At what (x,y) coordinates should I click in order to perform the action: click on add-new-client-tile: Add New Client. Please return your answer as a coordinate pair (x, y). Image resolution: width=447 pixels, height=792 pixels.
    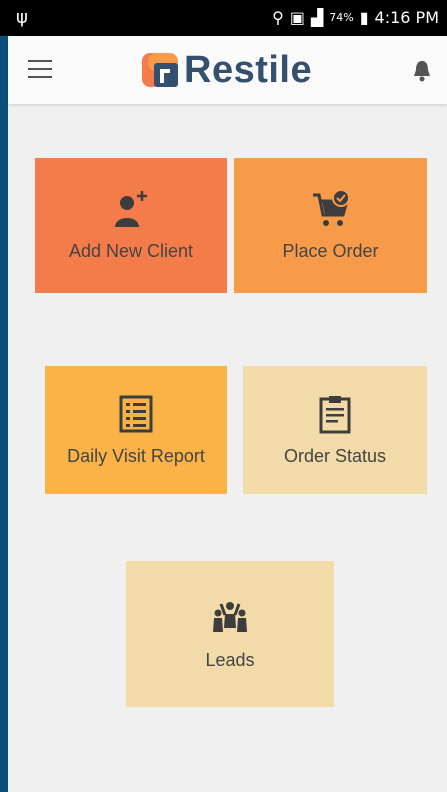
    Looking at the image, I should click on (131, 225).